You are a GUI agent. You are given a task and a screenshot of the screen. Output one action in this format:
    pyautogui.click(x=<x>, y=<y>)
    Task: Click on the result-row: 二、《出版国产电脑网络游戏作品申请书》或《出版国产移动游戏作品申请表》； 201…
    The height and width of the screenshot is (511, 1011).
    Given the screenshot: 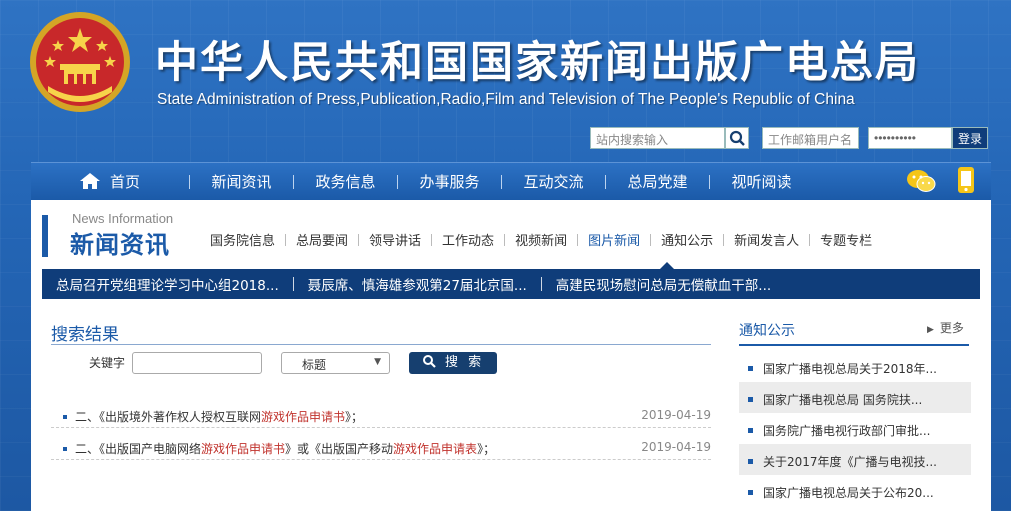 What is the action you would take?
    pyautogui.click(x=381, y=447)
    